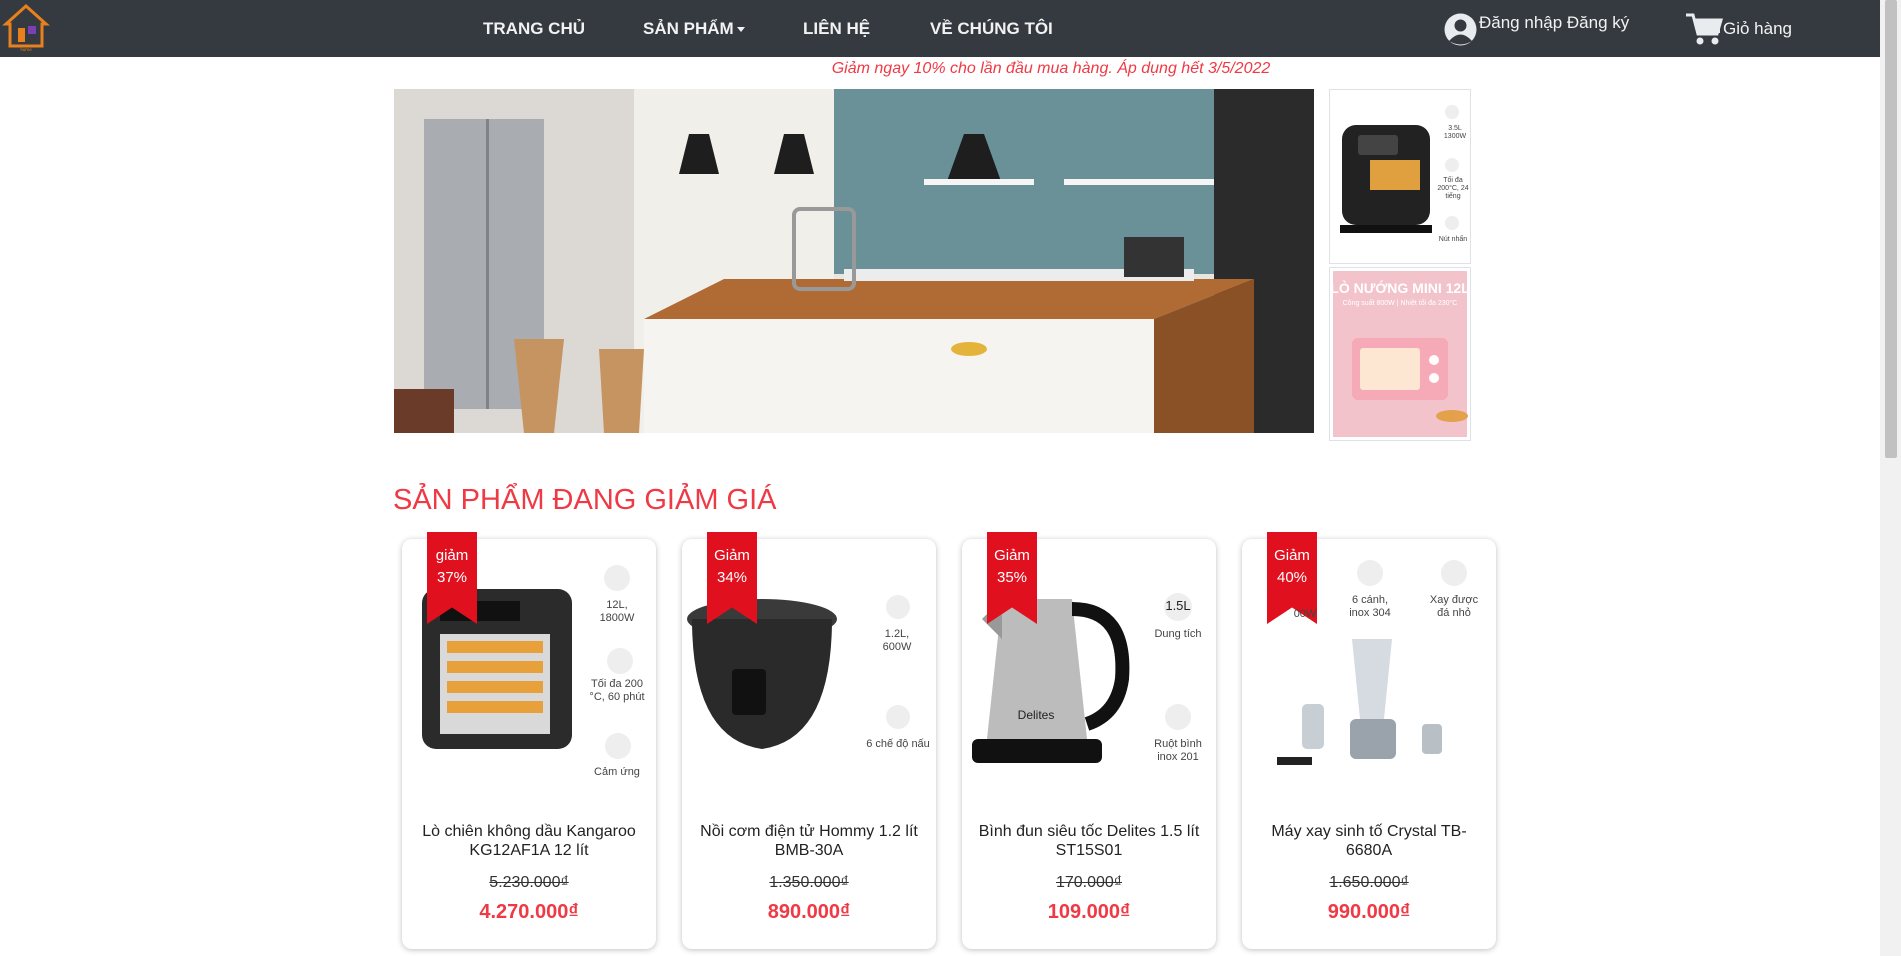  Describe the element at coordinates (529, 882) in the screenshot. I see `product-old-price: 5.230.000₫` at that location.